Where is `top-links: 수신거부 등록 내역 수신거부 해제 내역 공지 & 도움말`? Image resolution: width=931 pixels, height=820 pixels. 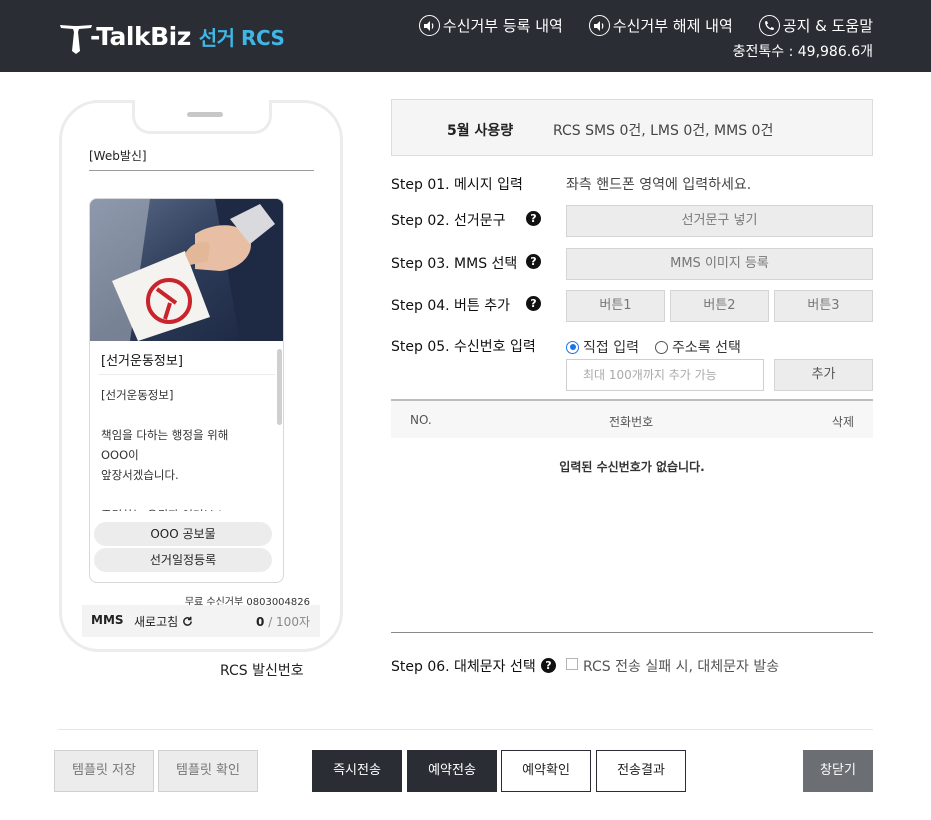
top-links: 수신거부 등록 내역 수신거부 해제 내역 공지 & 도움말 is located at coordinates (645, 25).